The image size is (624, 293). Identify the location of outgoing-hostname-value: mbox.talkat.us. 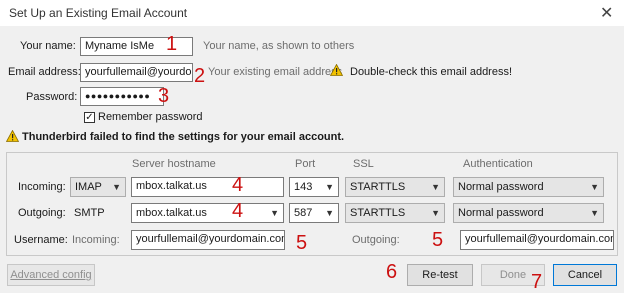
(171, 213).